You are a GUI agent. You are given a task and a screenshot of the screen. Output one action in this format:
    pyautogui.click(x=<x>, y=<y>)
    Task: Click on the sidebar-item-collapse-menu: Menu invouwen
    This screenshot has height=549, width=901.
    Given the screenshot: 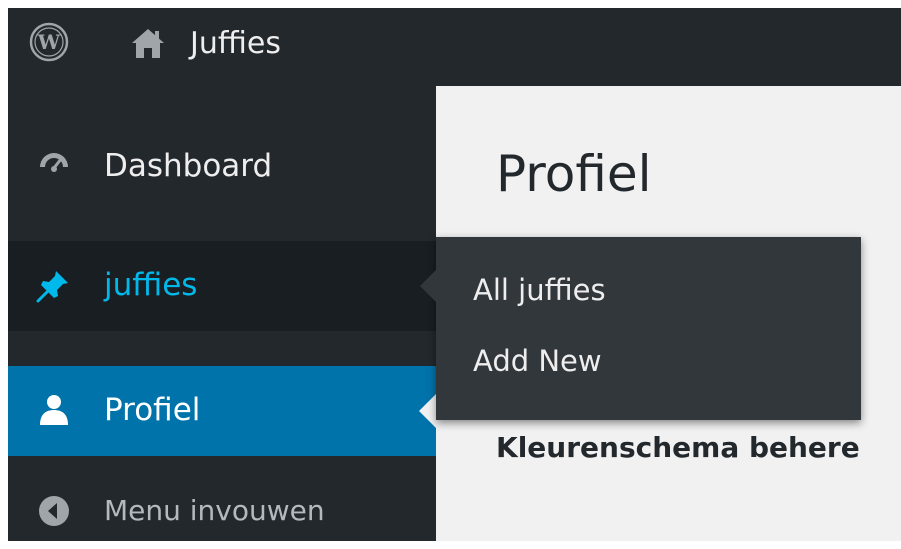 What is the action you would take?
    pyautogui.click(x=222, y=506)
    